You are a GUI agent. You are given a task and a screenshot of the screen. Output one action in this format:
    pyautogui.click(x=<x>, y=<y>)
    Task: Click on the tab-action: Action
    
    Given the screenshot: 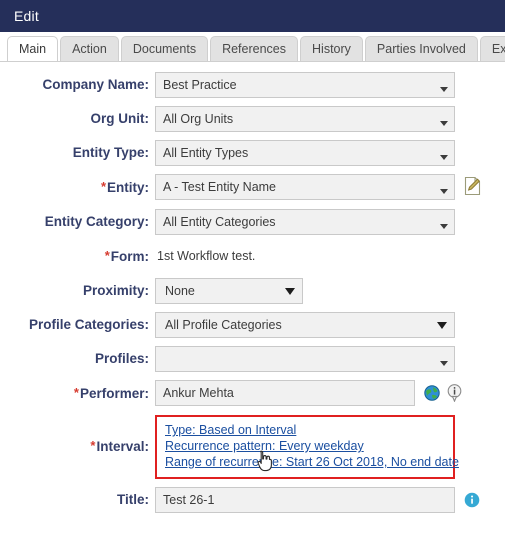 What is the action you would take?
    pyautogui.click(x=89, y=48)
    